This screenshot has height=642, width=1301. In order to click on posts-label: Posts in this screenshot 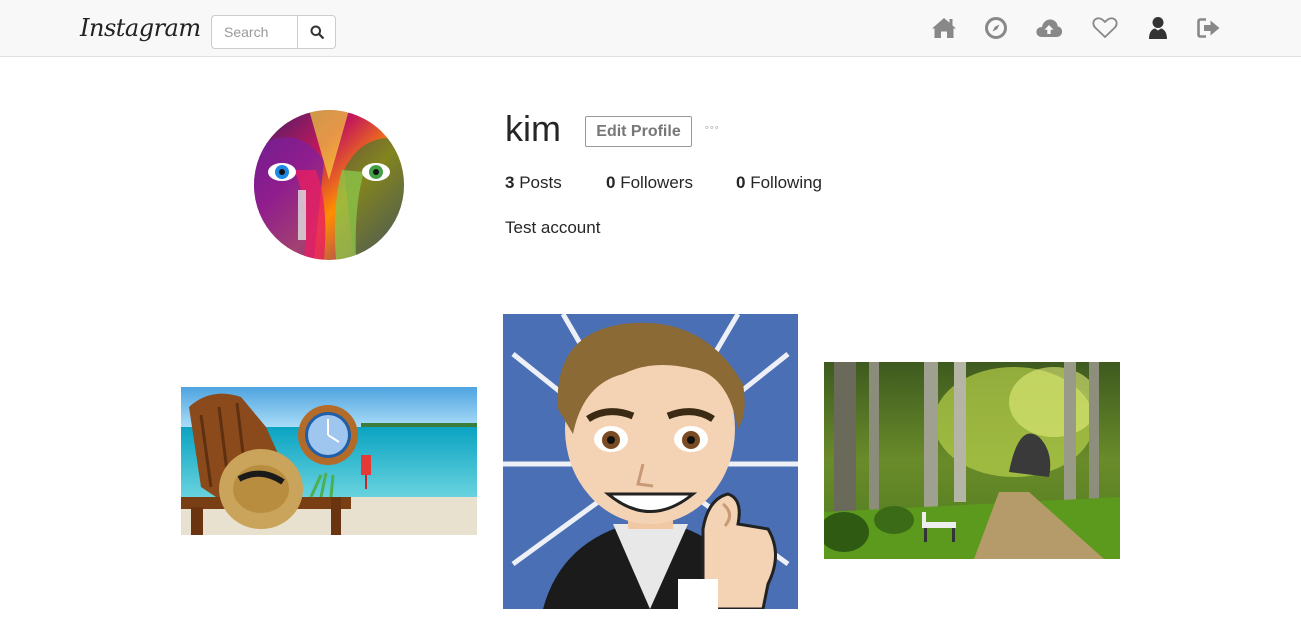, I will do `click(540, 182)`.